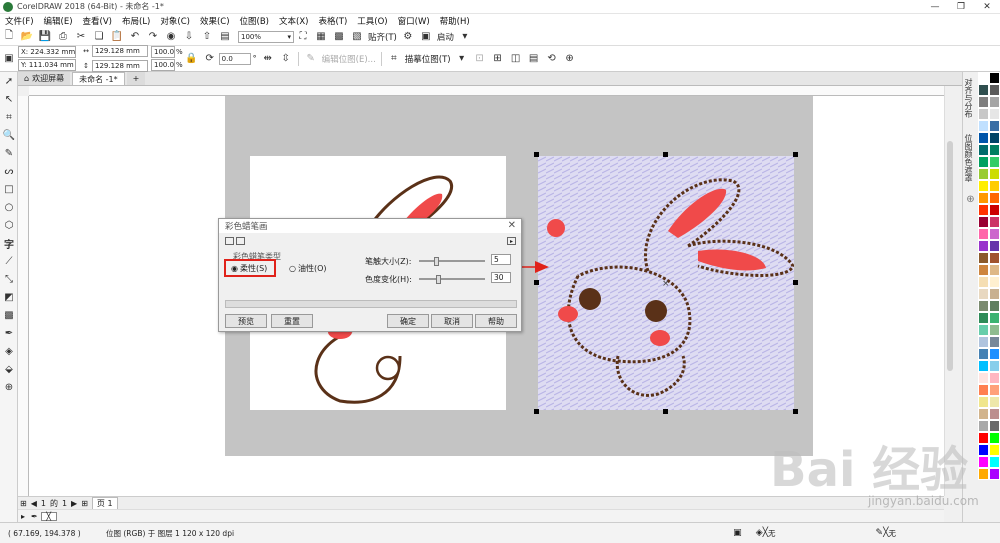  I want to click on handle-middle-right, so click(795, 282).